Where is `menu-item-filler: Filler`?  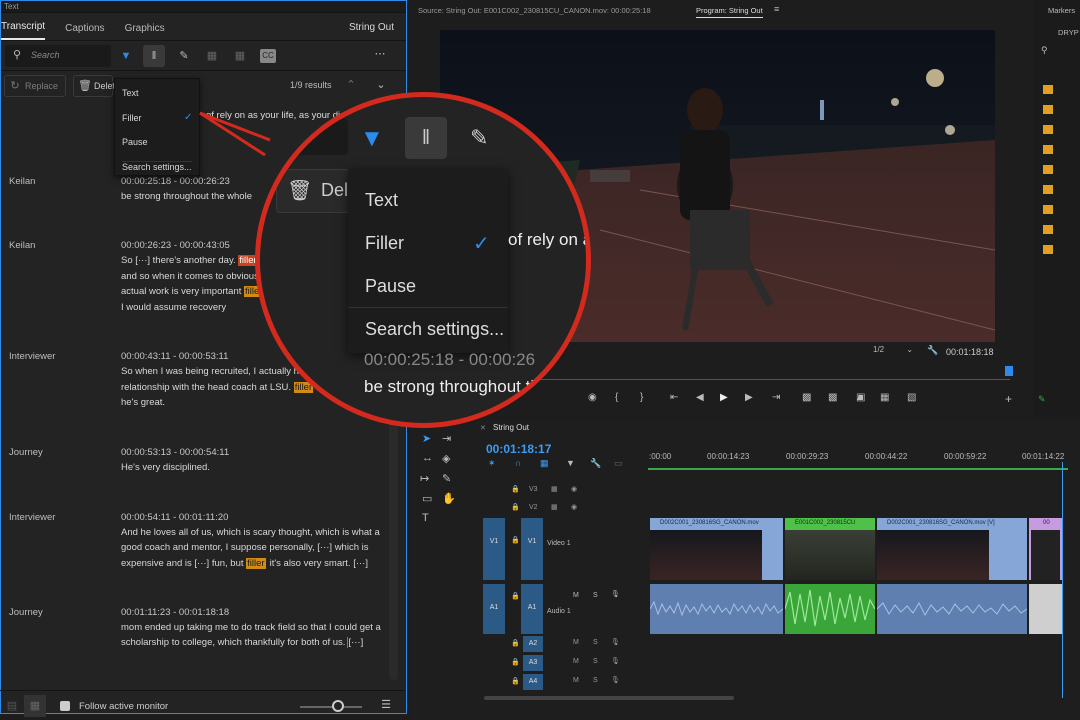 menu-item-filler: Filler is located at coordinates (132, 118).